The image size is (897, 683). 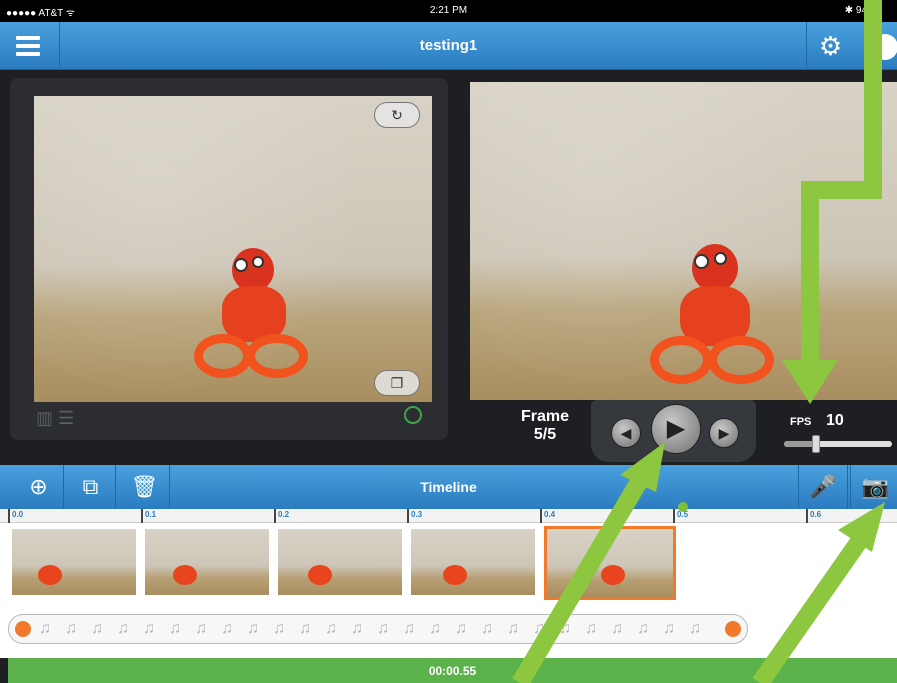 What do you see at coordinates (884, 47) in the screenshot?
I see `next-button` at bounding box center [884, 47].